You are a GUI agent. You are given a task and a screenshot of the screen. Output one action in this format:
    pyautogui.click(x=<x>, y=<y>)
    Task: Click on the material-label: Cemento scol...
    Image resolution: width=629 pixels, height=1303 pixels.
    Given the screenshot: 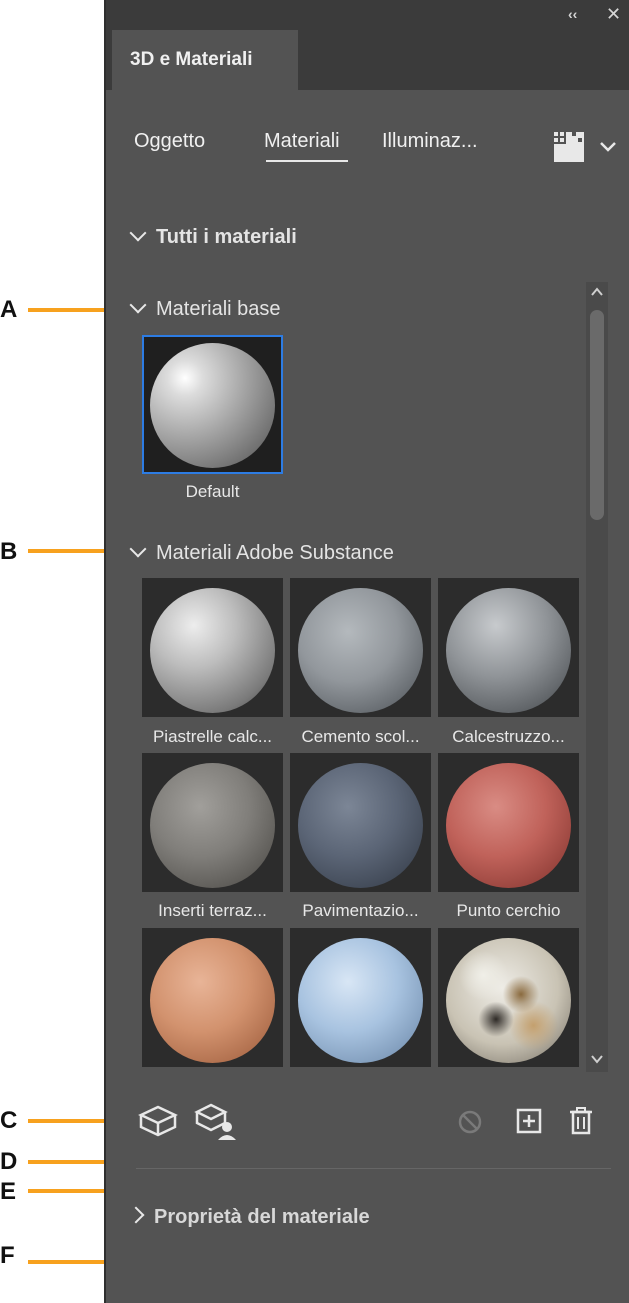 What is the action you would take?
    pyautogui.click(x=360, y=736)
    